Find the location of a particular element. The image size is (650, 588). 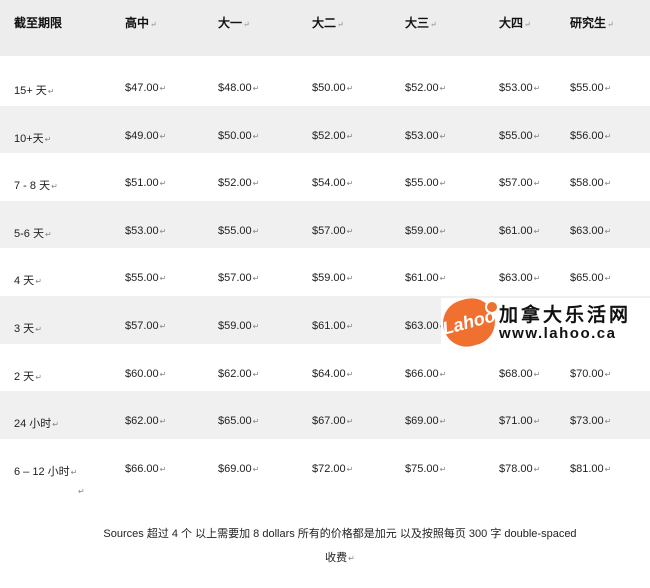

price-cell: $51.00↵ is located at coordinates (146, 183).